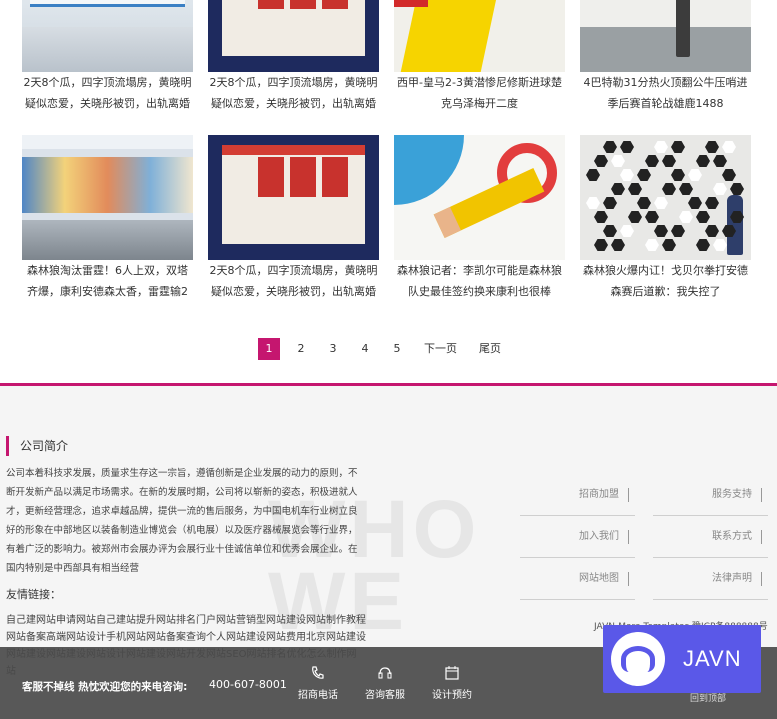 The width and height of the screenshot is (777, 719). Describe the element at coordinates (269, 349) in the screenshot. I see `page-link-1: 1` at that location.